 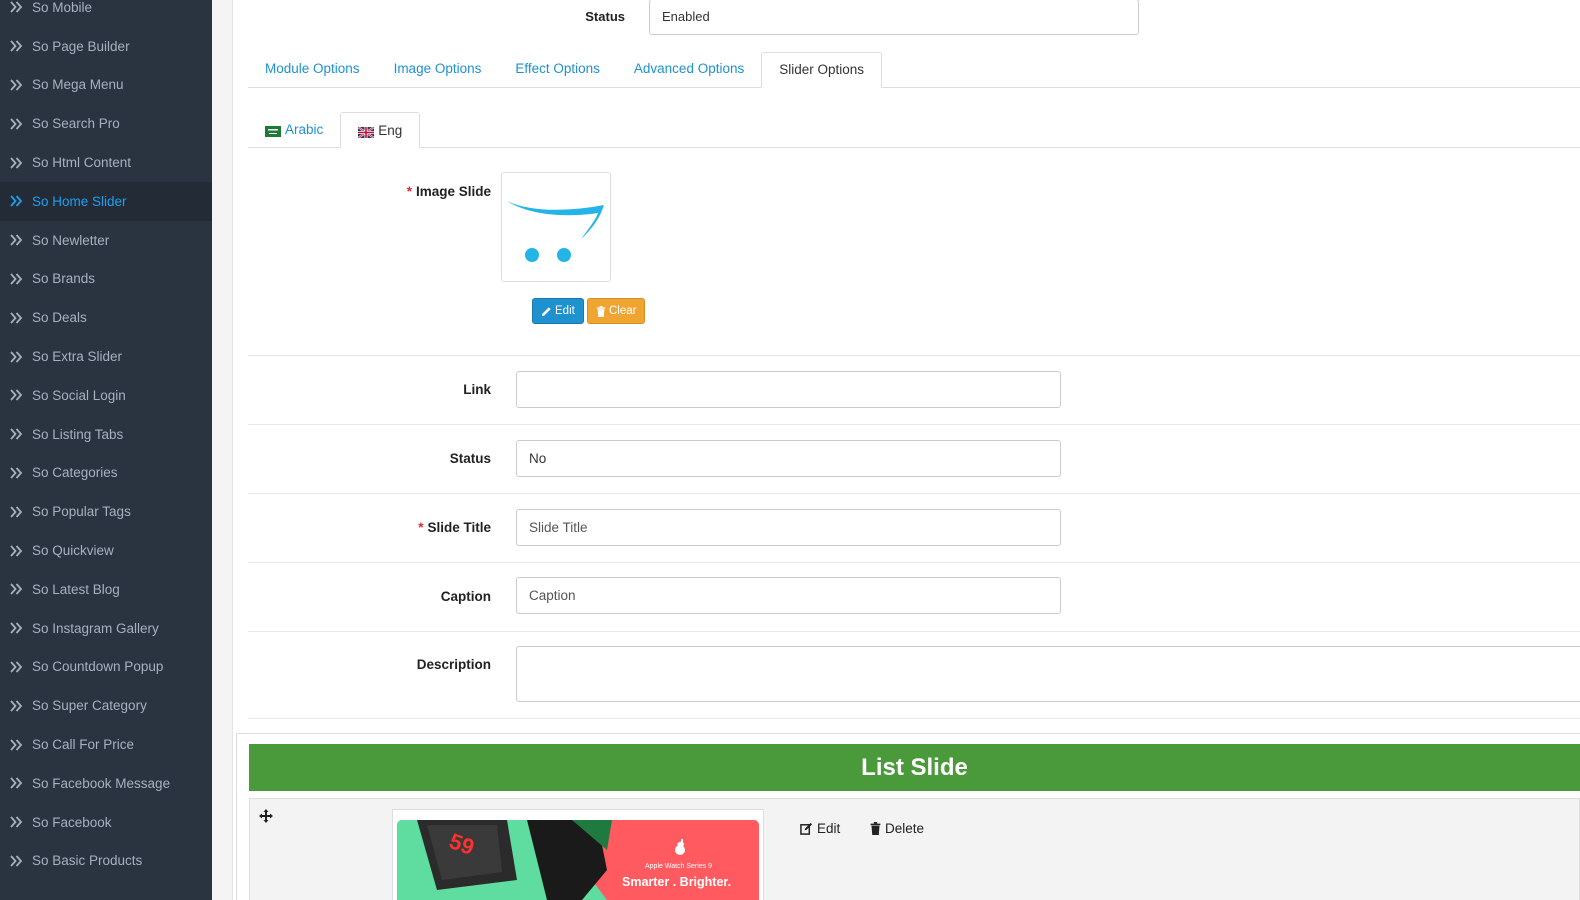 I want to click on list-slide-header: List Slide, so click(x=914, y=767).